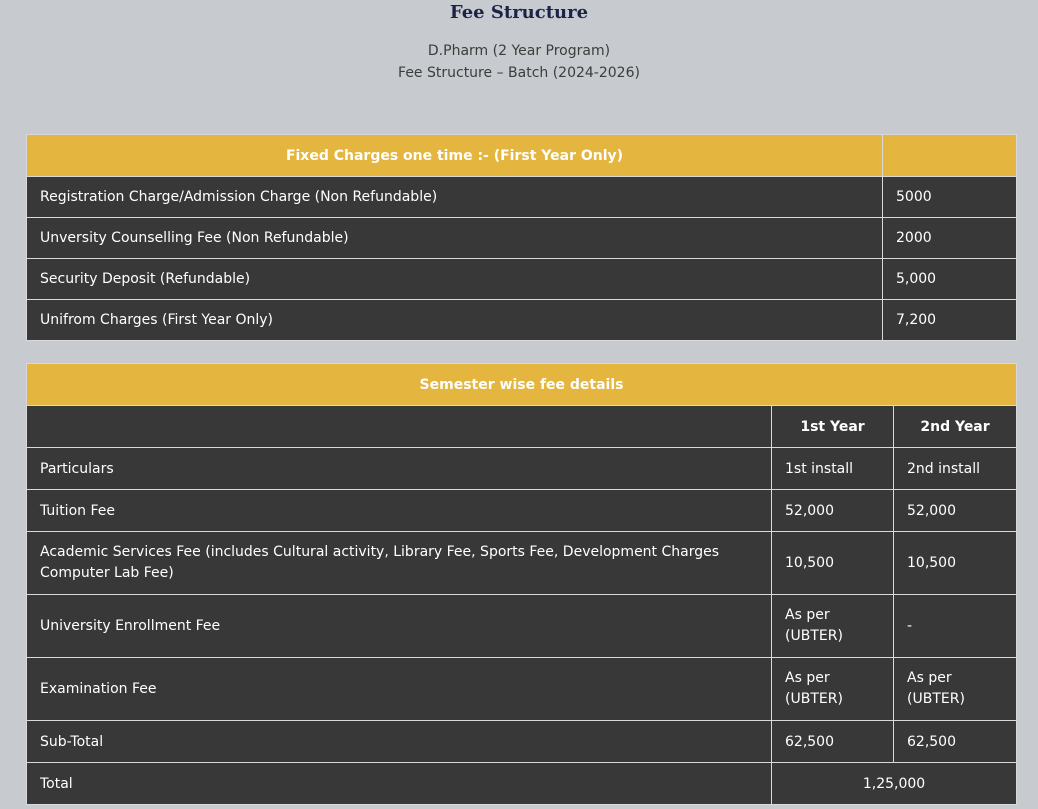 This screenshot has width=1038, height=809. What do you see at coordinates (399, 689) in the screenshot?
I see `particulars-label: Examination Fee` at bounding box center [399, 689].